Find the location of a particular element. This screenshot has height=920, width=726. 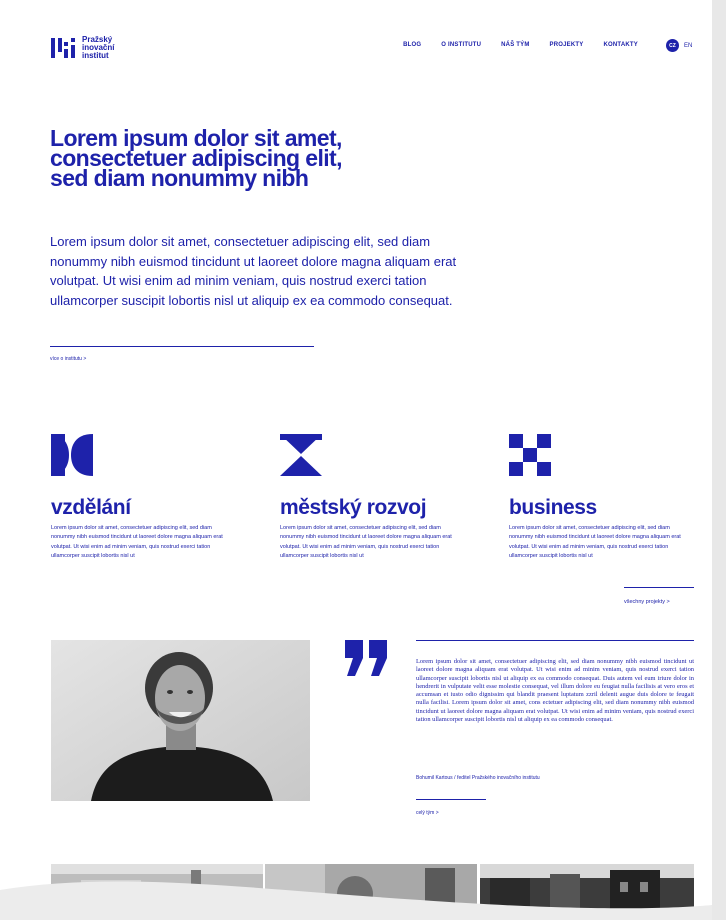

hero-divider is located at coordinates (182, 346).